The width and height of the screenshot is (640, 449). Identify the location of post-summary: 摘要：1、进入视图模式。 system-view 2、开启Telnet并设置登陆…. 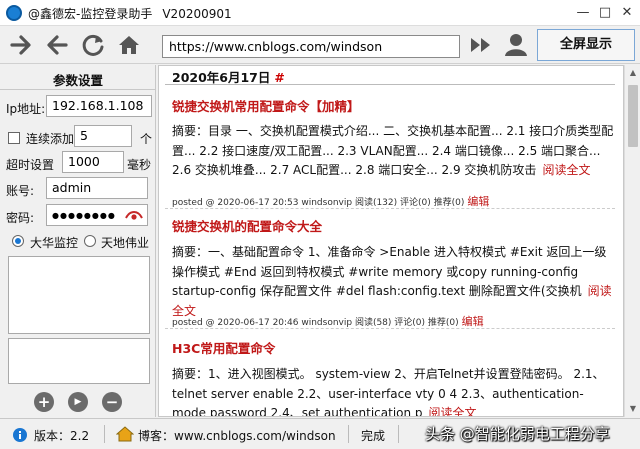
(393, 391).